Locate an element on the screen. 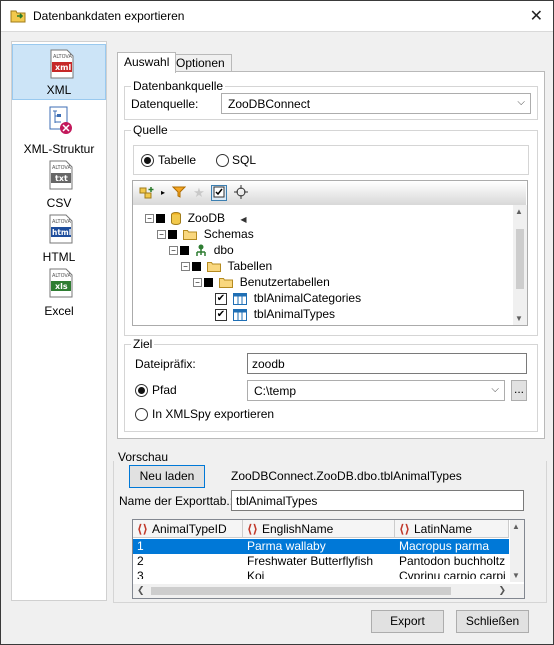 The image size is (554, 645). format-excel-label: Excel is located at coordinates (59, 311).